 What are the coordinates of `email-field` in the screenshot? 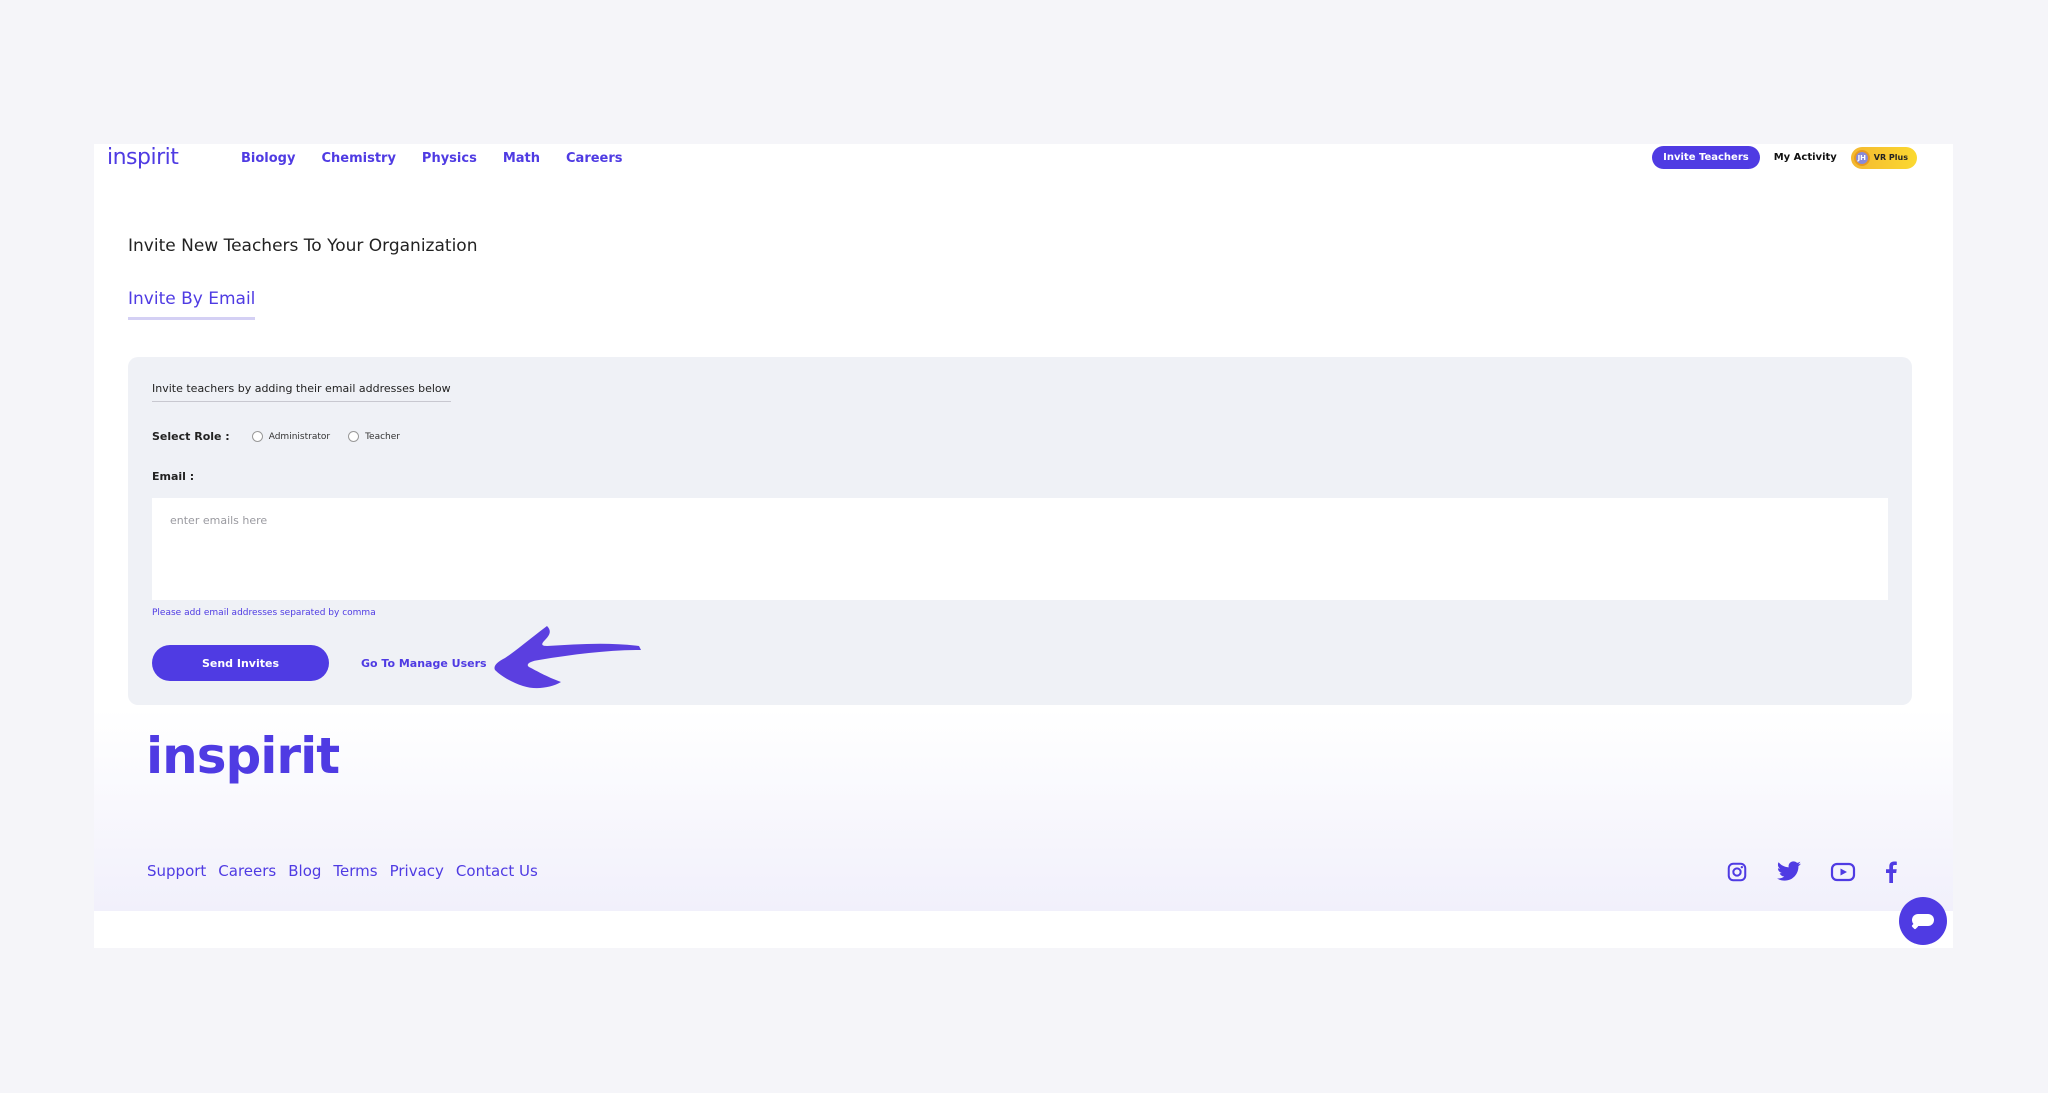 It's located at (1020, 549).